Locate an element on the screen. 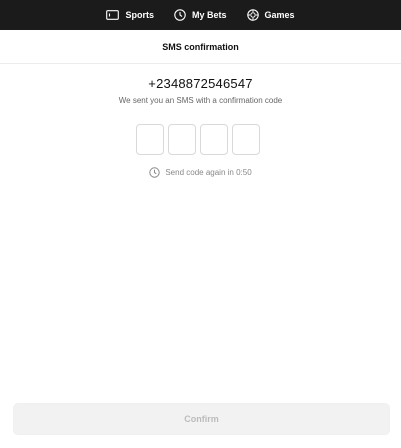 The height and width of the screenshot is (448, 401). nav-item-label: Sports is located at coordinates (139, 15).